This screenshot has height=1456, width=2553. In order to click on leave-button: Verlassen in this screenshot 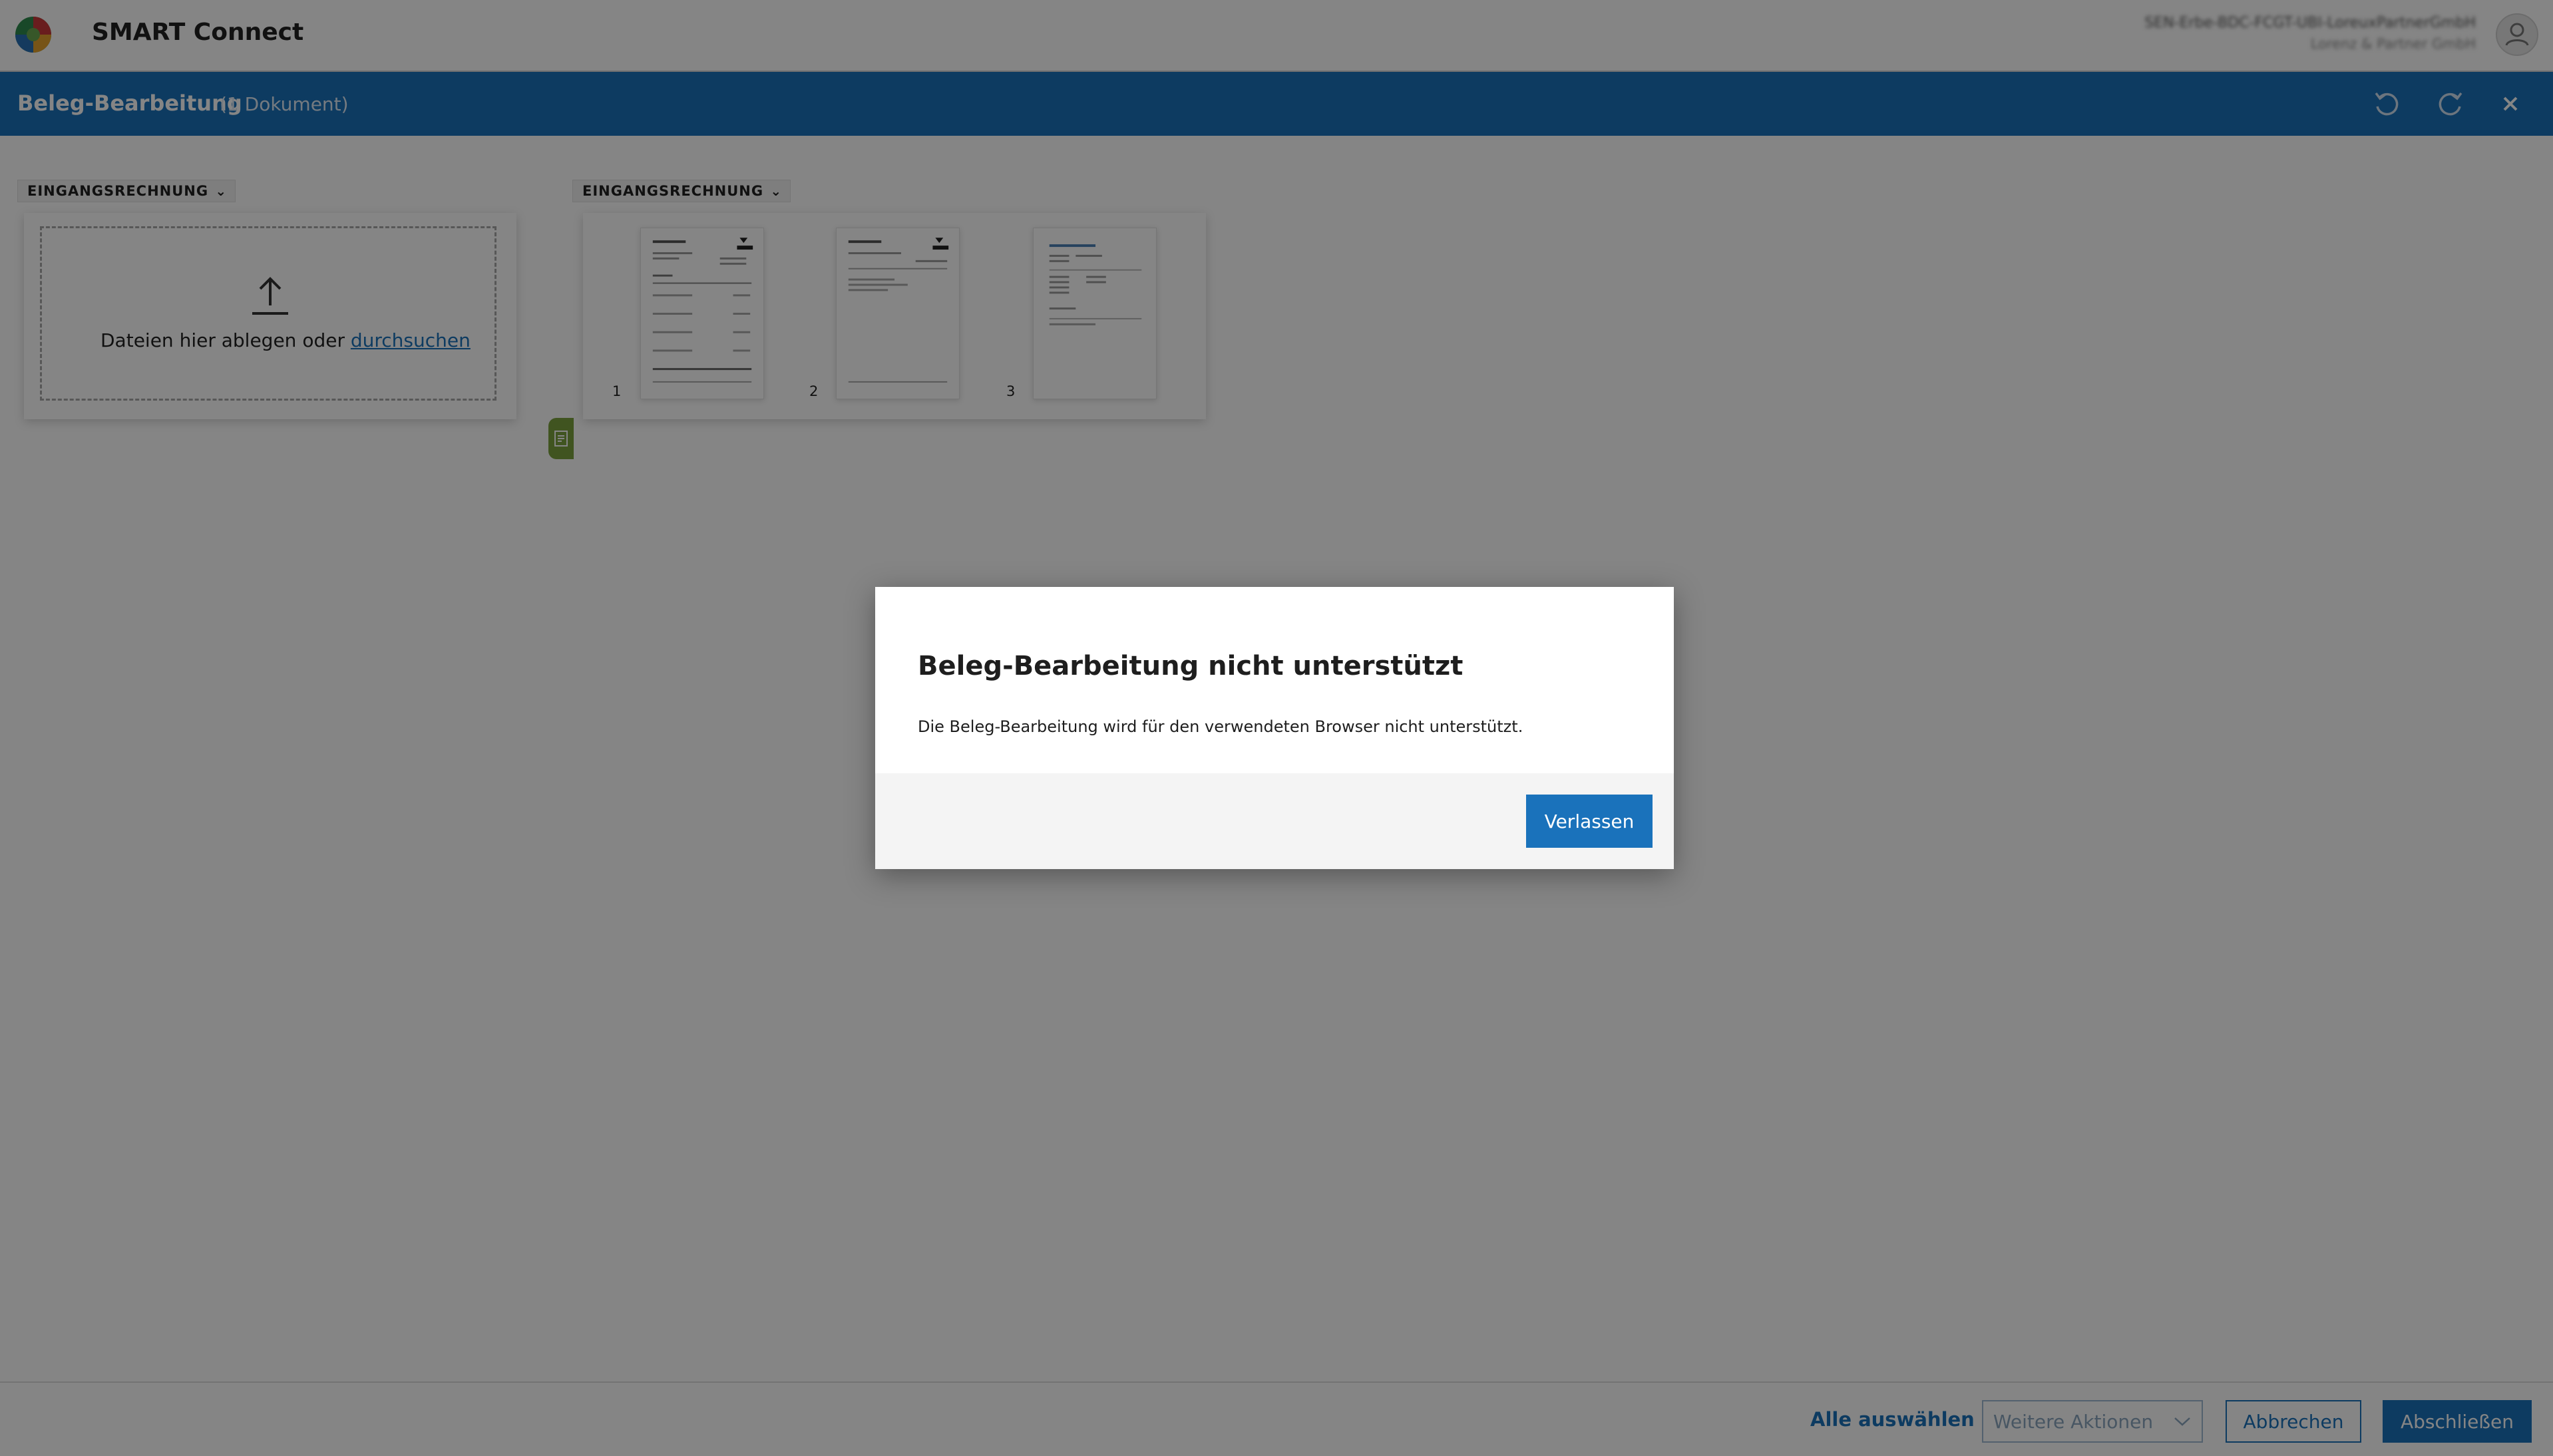, I will do `click(1589, 821)`.